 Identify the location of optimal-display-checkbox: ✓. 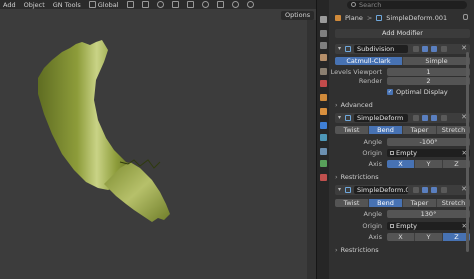
(390, 92).